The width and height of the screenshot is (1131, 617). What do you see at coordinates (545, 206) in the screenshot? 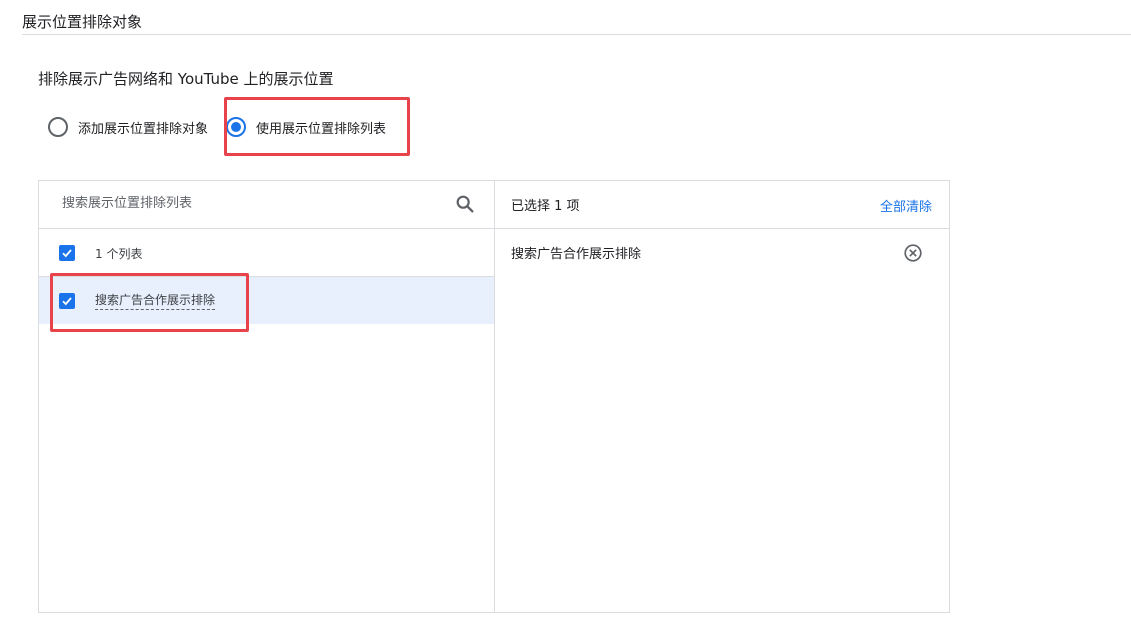
I see `selected-count-label: 已选择 1 项` at bounding box center [545, 206].